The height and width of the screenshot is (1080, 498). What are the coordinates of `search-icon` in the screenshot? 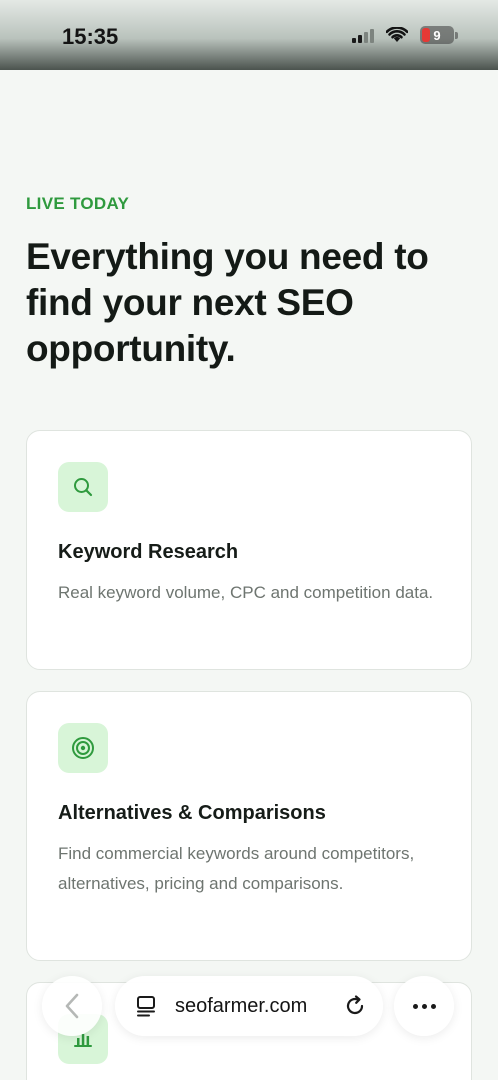 It's located at (83, 487).